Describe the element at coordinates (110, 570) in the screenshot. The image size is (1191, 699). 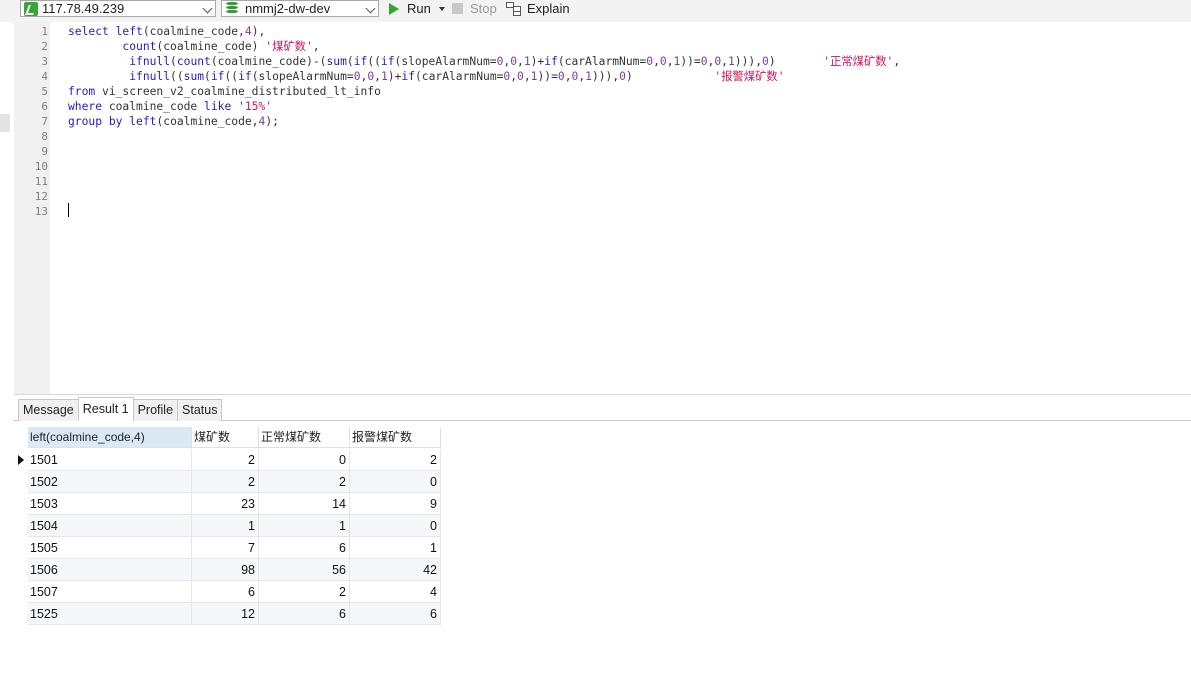
I see `table-cell: 1506` at that location.